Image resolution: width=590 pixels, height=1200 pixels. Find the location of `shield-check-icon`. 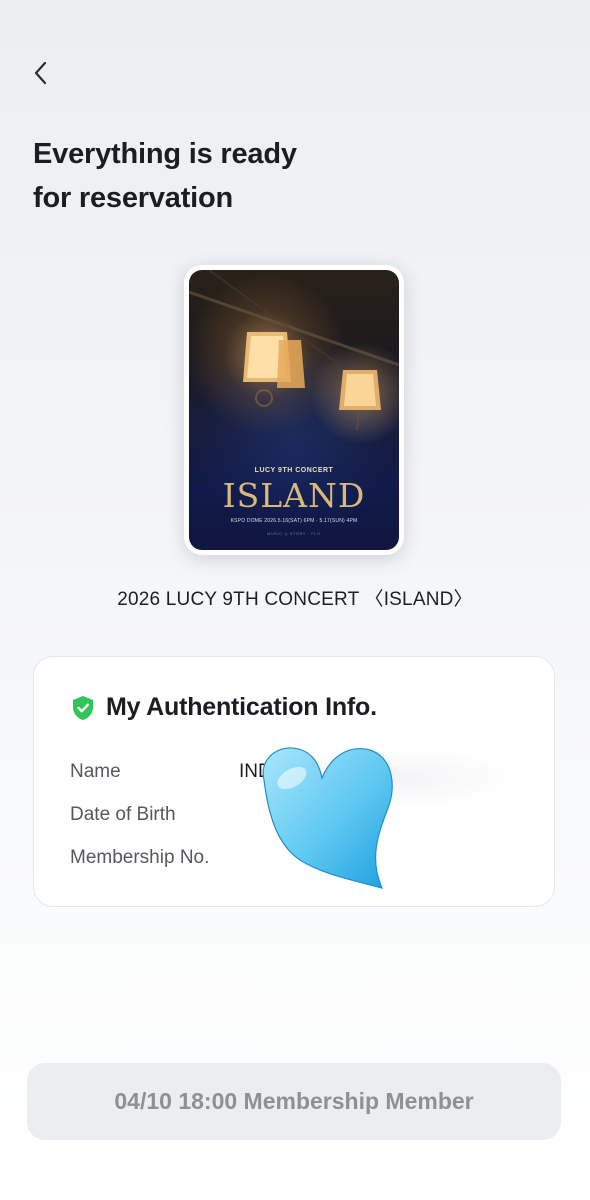

shield-check-icon is located at coordinates (83, 707).